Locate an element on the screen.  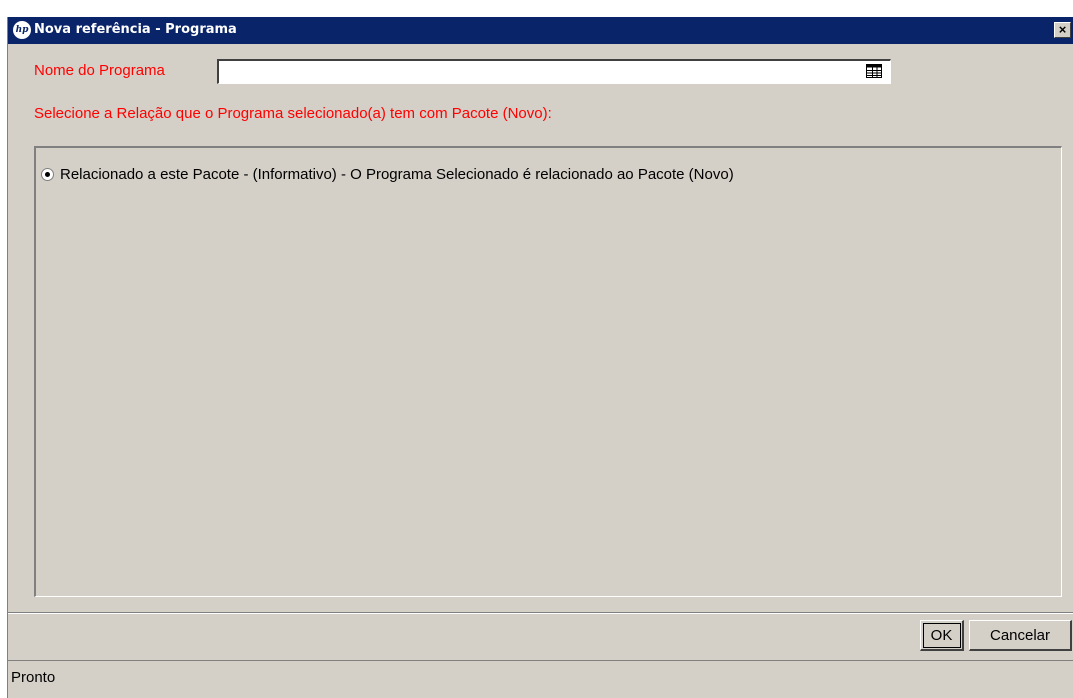
cancel-button: Cancelar is located at coordinates (1020, 635).